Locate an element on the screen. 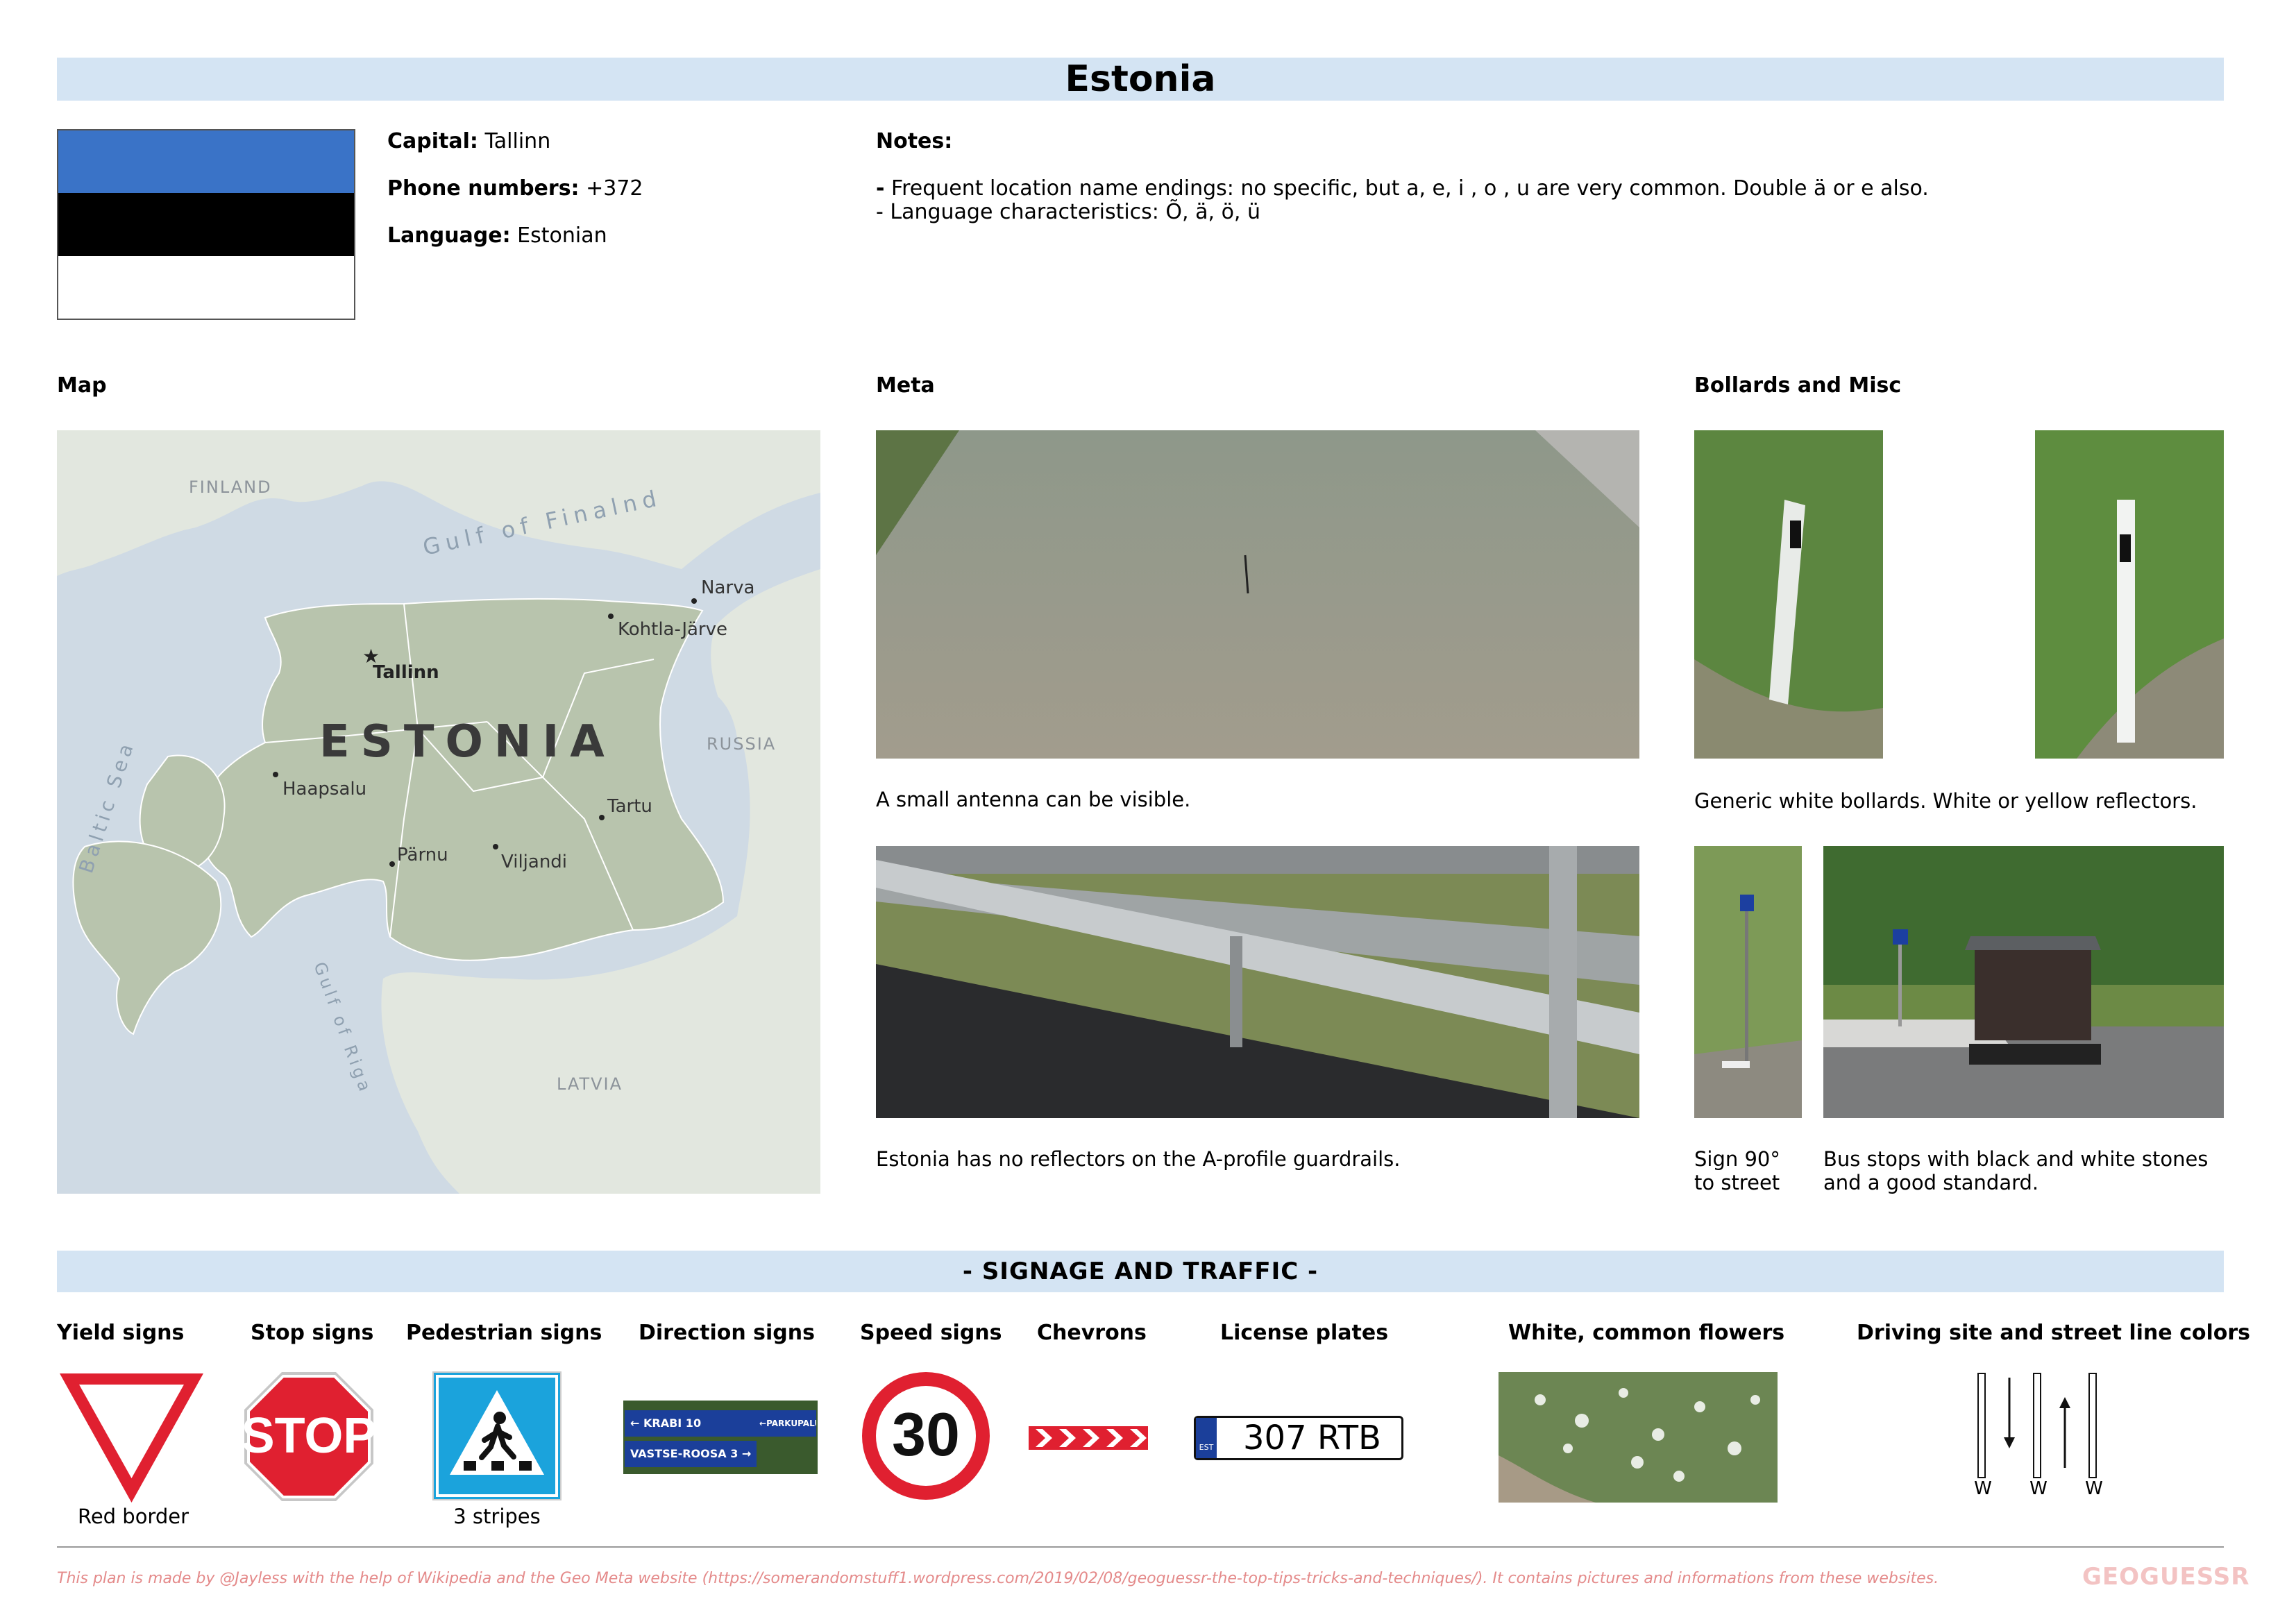  pedestrian-signs-label: Pedestrian signs is located at coordinates (504, 1333).